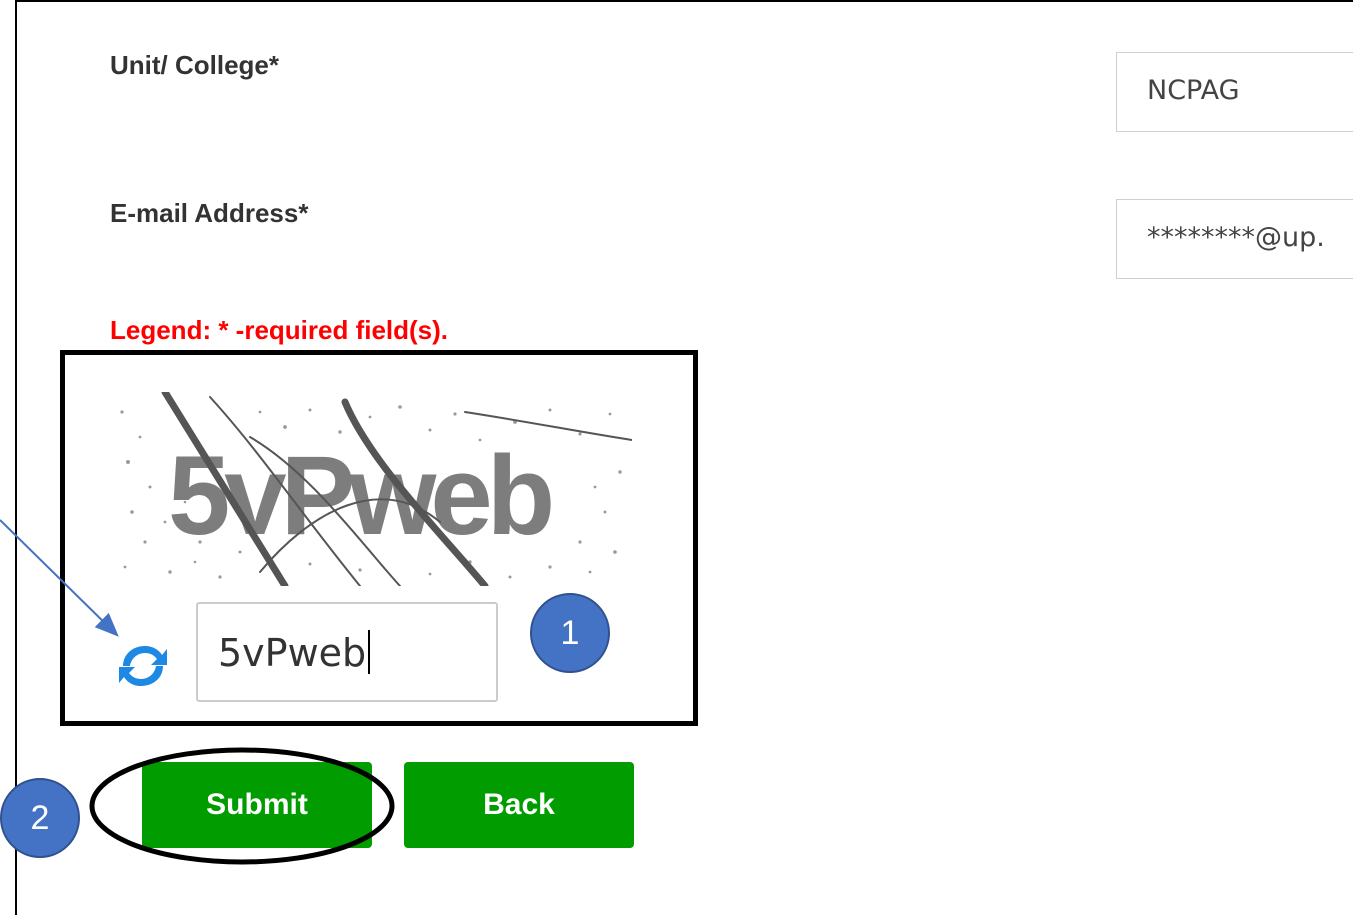 The width and height of the screenshot is (1353, 915). I want to click on step-2-badge: 2, so click(40, 818).